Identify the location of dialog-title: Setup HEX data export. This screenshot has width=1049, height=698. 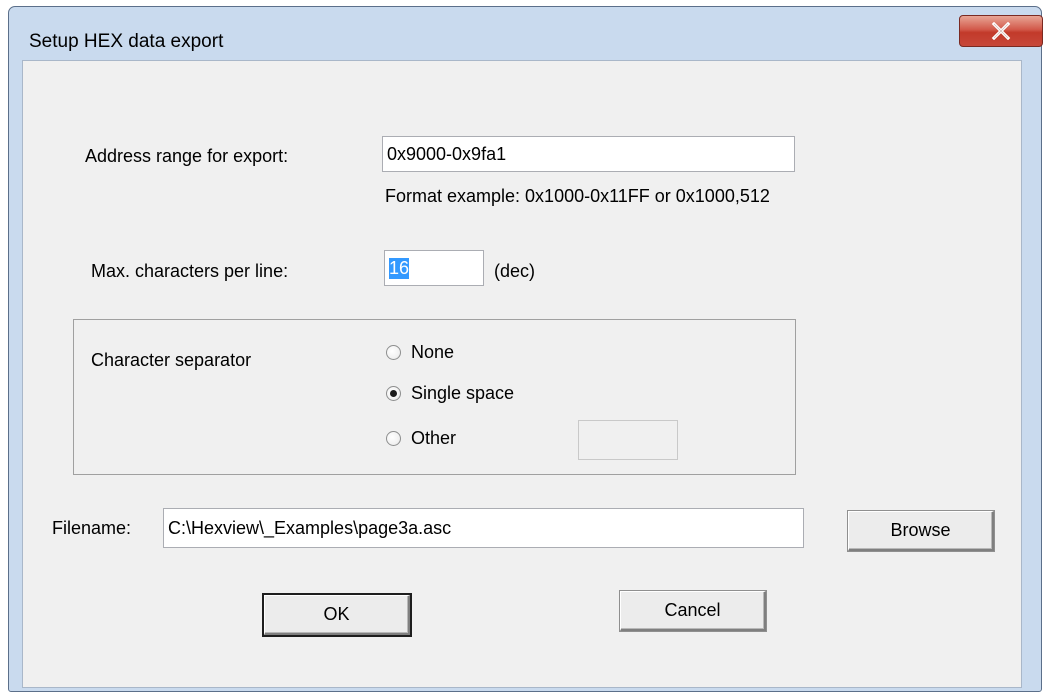
(126, 41).